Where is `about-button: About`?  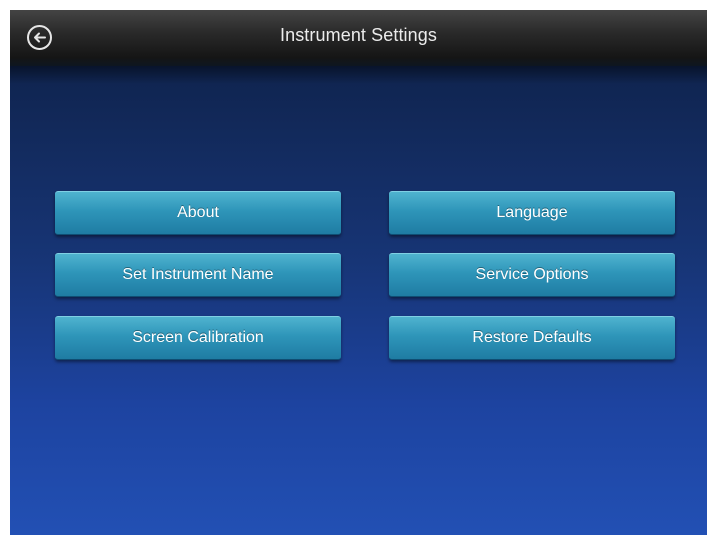
about-button: About is located at coordinates (198, 213).